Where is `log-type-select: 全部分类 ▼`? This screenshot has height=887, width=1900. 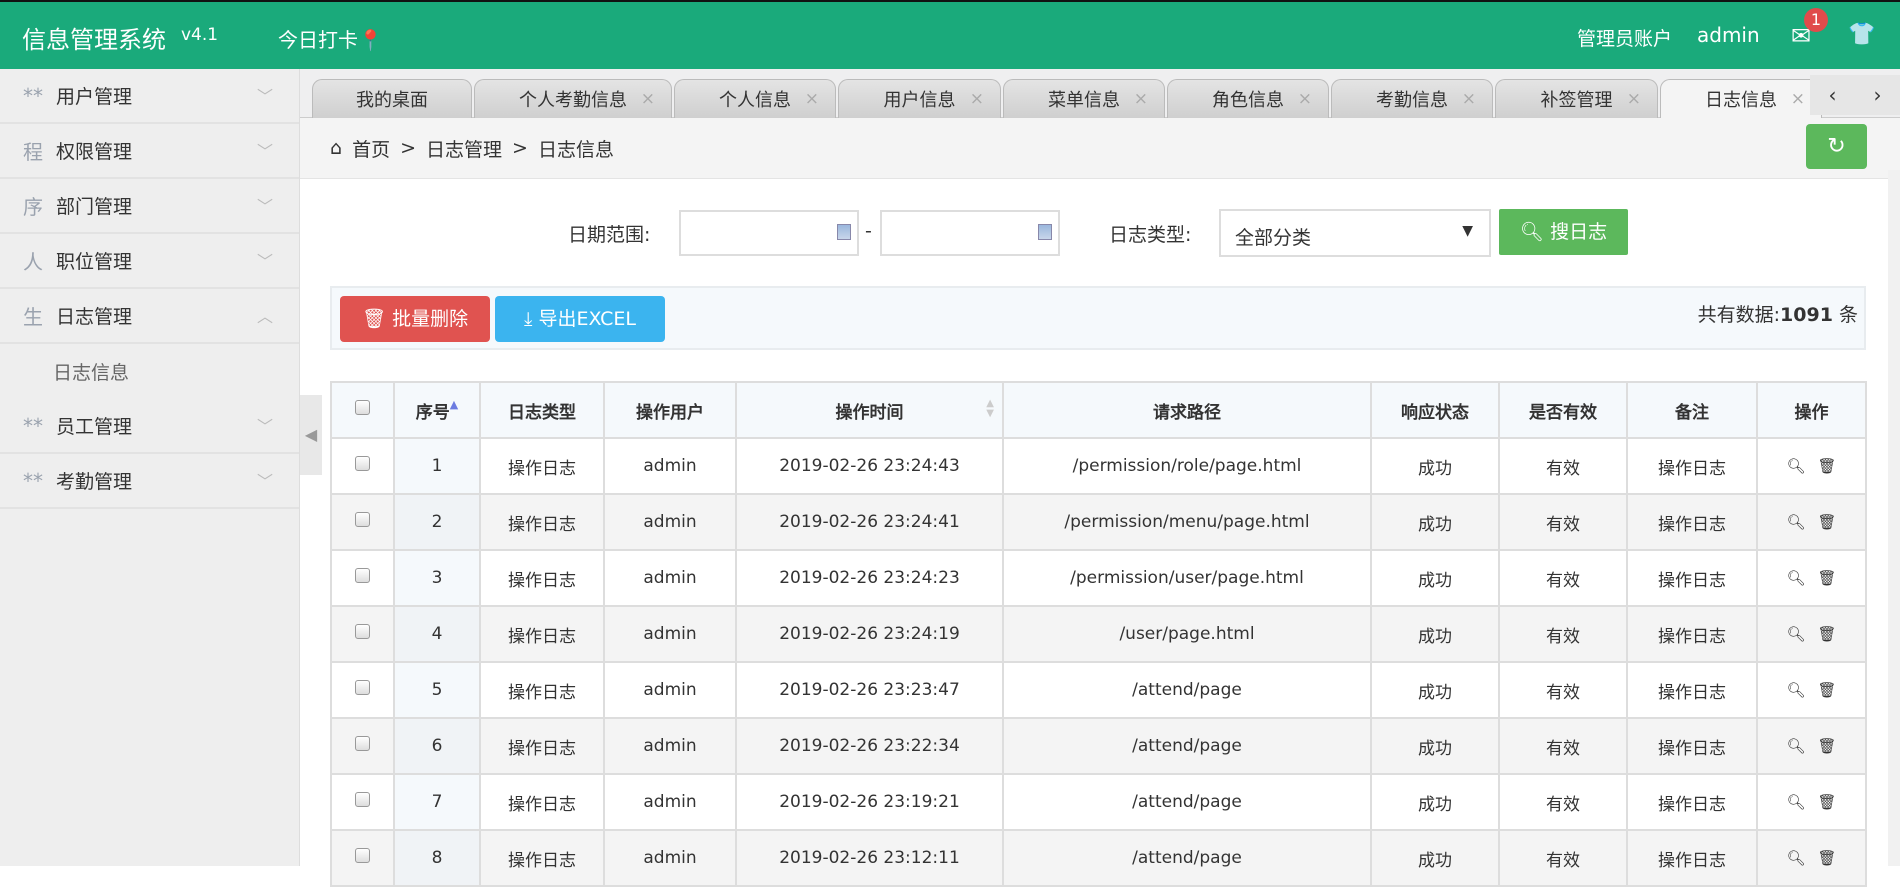 log-type-select: 全部分类 ▼ is located at coordinates (1355, 233).